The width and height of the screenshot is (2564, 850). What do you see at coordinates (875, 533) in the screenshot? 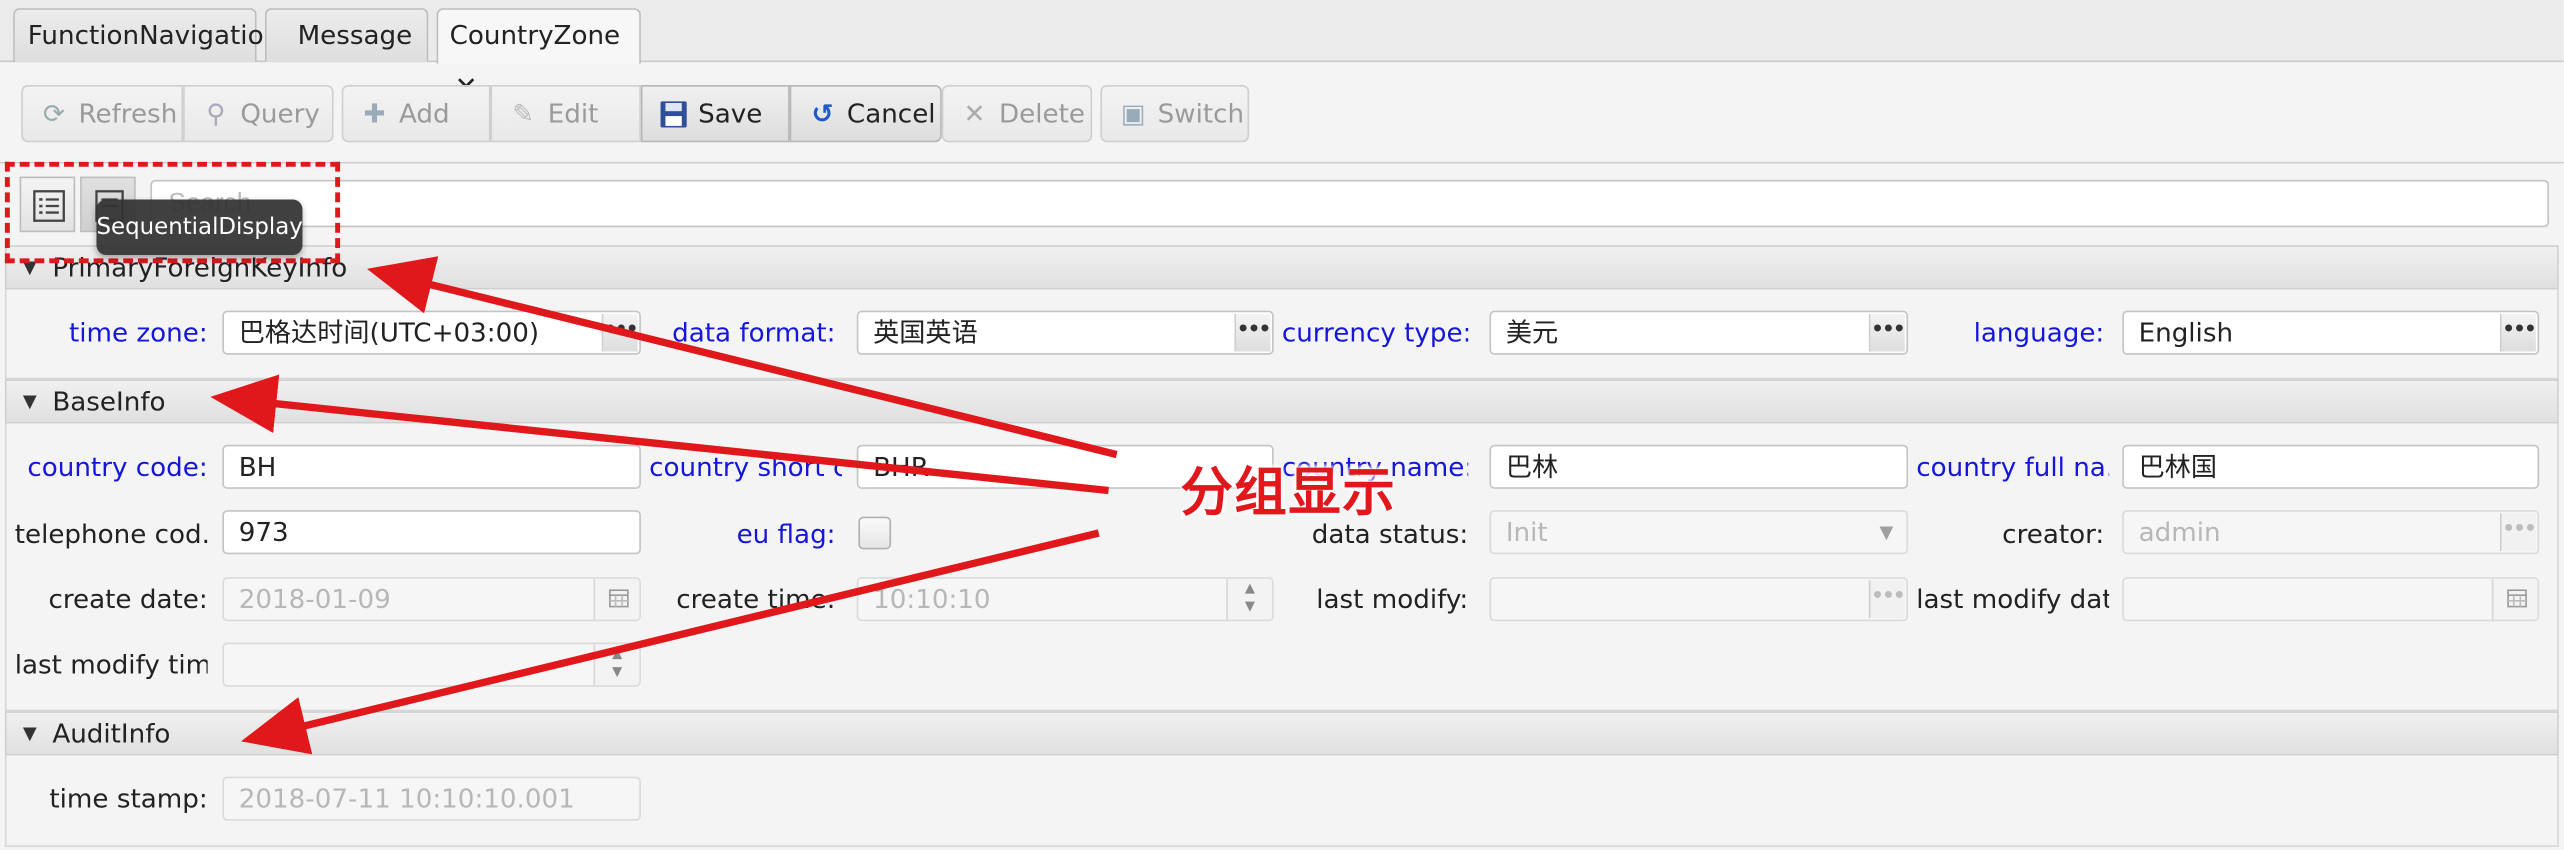
I see `eu-flag-checkbox` at bounding box center [875, 533].